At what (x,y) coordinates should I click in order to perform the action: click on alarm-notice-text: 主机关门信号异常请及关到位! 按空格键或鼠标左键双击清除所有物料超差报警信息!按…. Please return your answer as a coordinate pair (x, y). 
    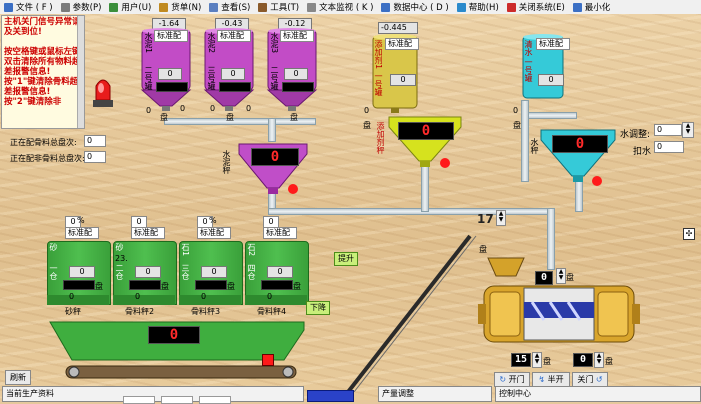
    Looking at the image, I should click on (42, 62).